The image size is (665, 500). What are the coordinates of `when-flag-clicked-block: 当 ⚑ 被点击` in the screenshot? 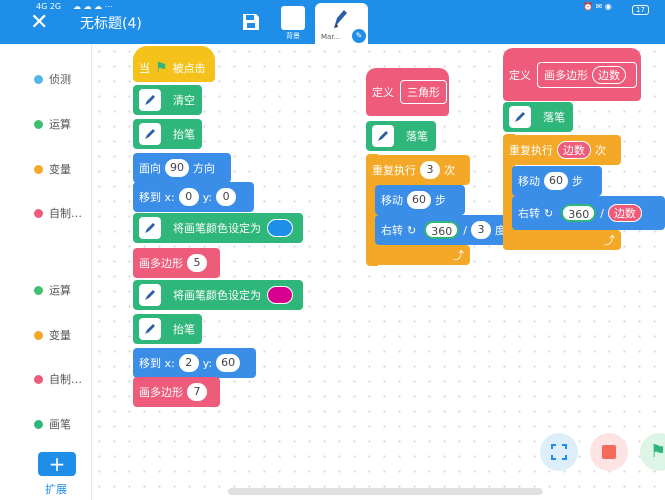 It's located at (174, 64).